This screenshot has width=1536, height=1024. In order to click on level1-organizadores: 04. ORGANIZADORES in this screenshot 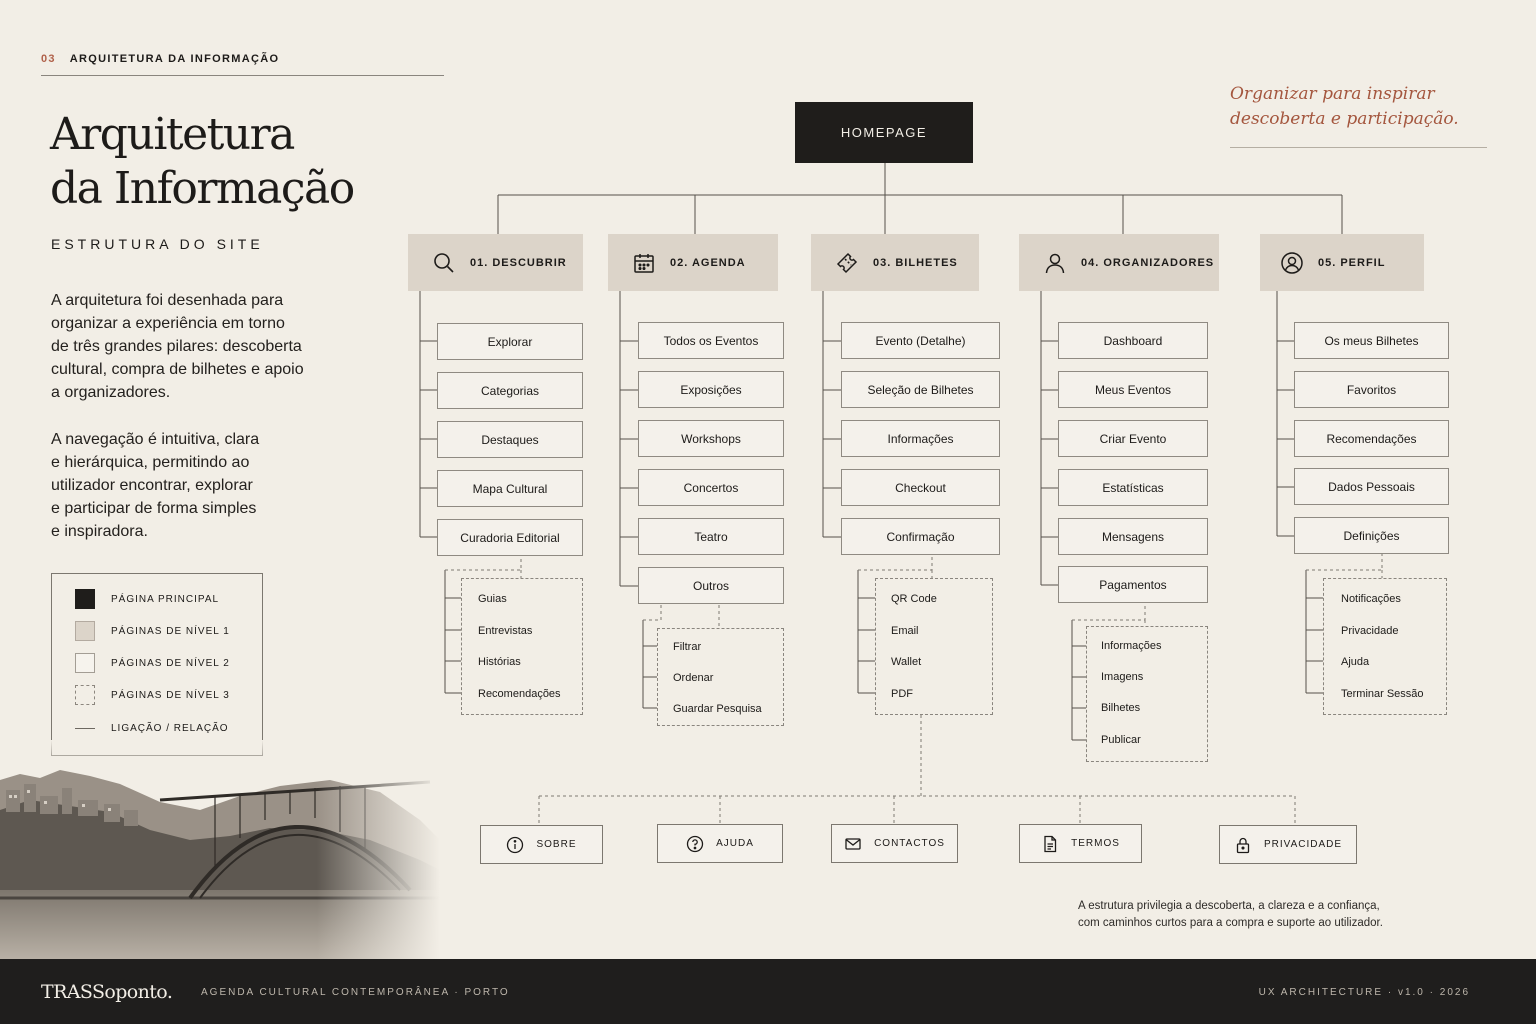, I will do `click(1119, 262)`.